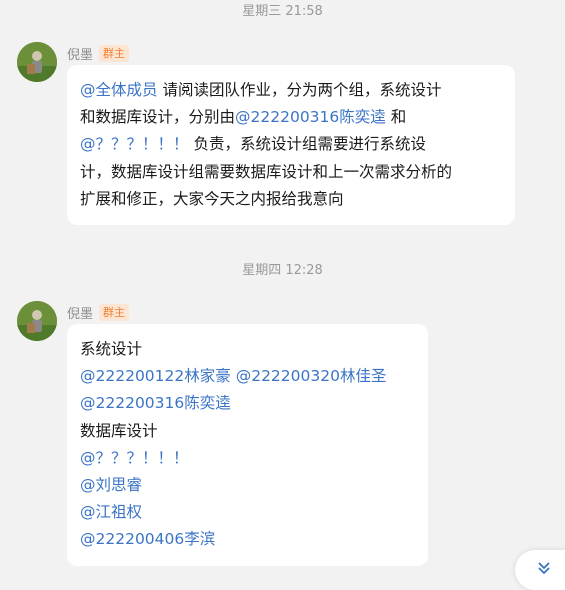  I want to click on message-line: 扩展和修正，大家今天之内报给我意向, so click(291, 199).